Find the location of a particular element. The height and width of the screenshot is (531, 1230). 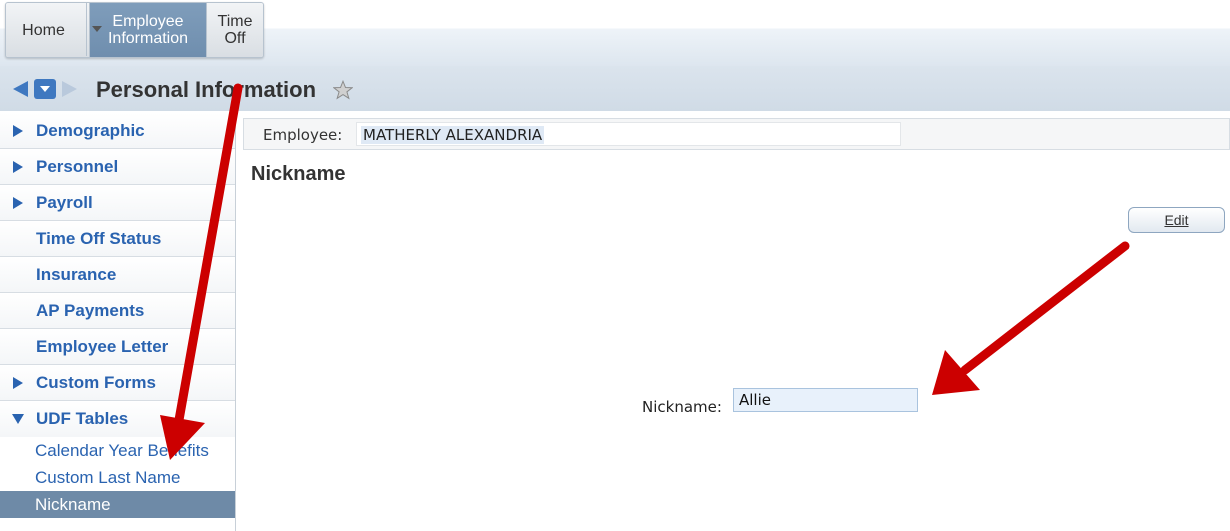

sidebar-subitem-custom-last-name: Custom Last Name is located at coordinates (117, 477).